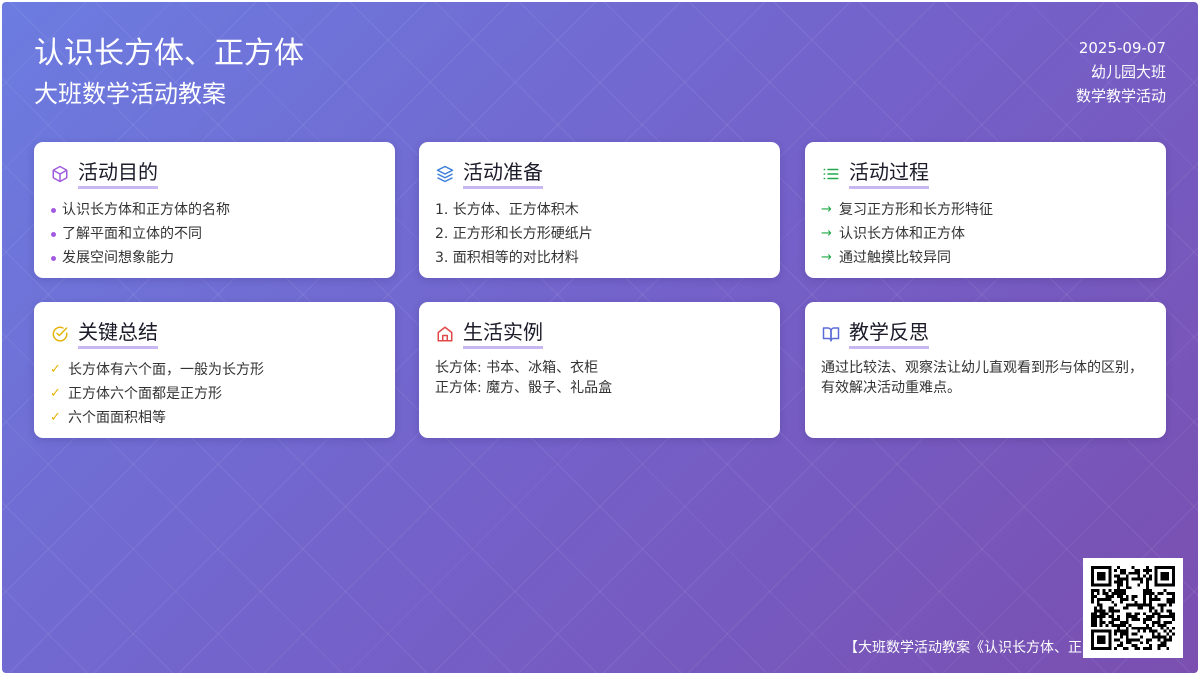  Describe the element at coordinates (60, 334) in the screenshot. I see `check-circle-icon` at that location.